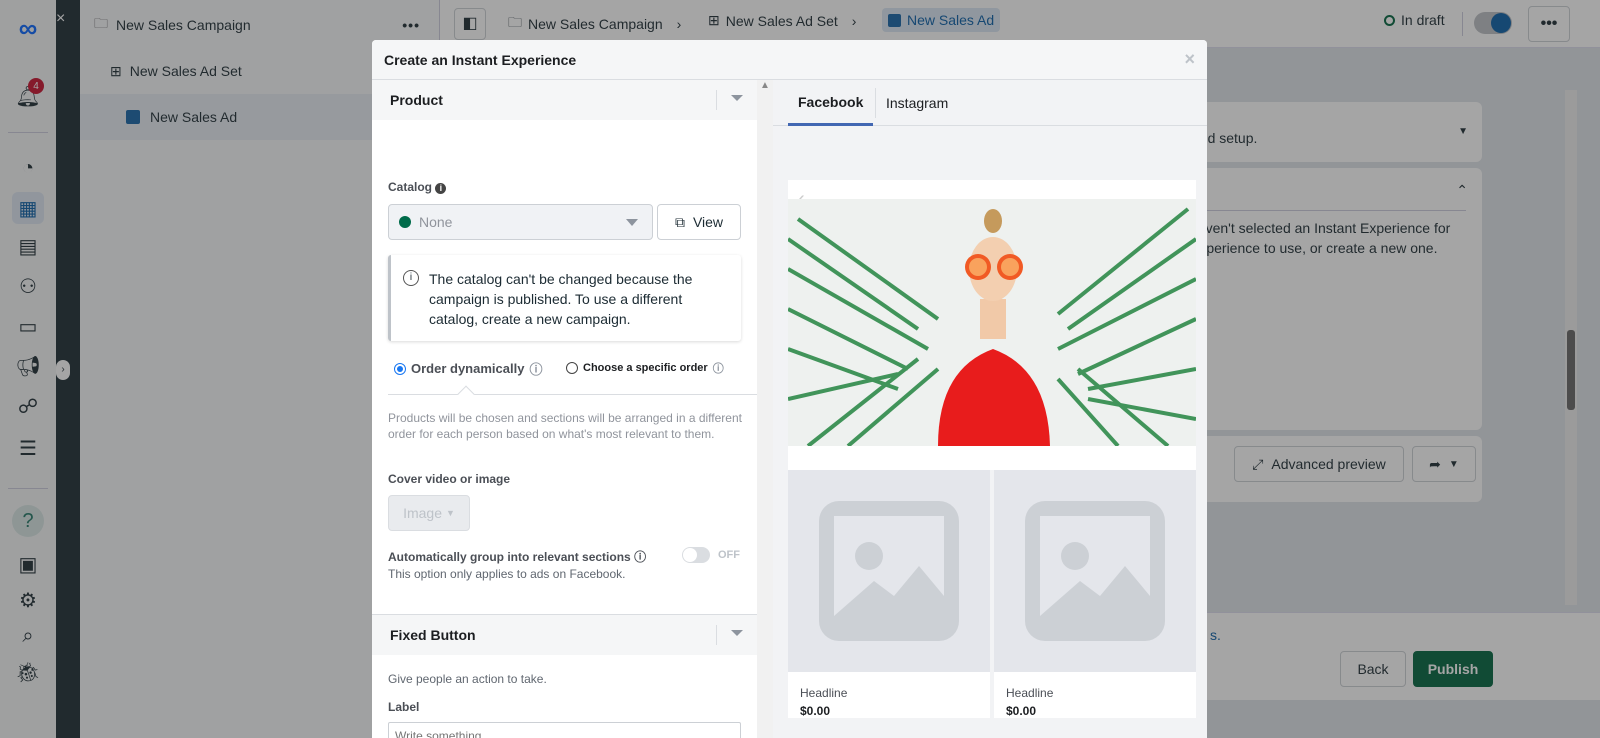 Image resolution: width=1600 pixels, height=738 pixels. Describe the element at coordinates (480, 59) in the screenshot. I see `dialog-title: Create an Instant Experience` at that location.